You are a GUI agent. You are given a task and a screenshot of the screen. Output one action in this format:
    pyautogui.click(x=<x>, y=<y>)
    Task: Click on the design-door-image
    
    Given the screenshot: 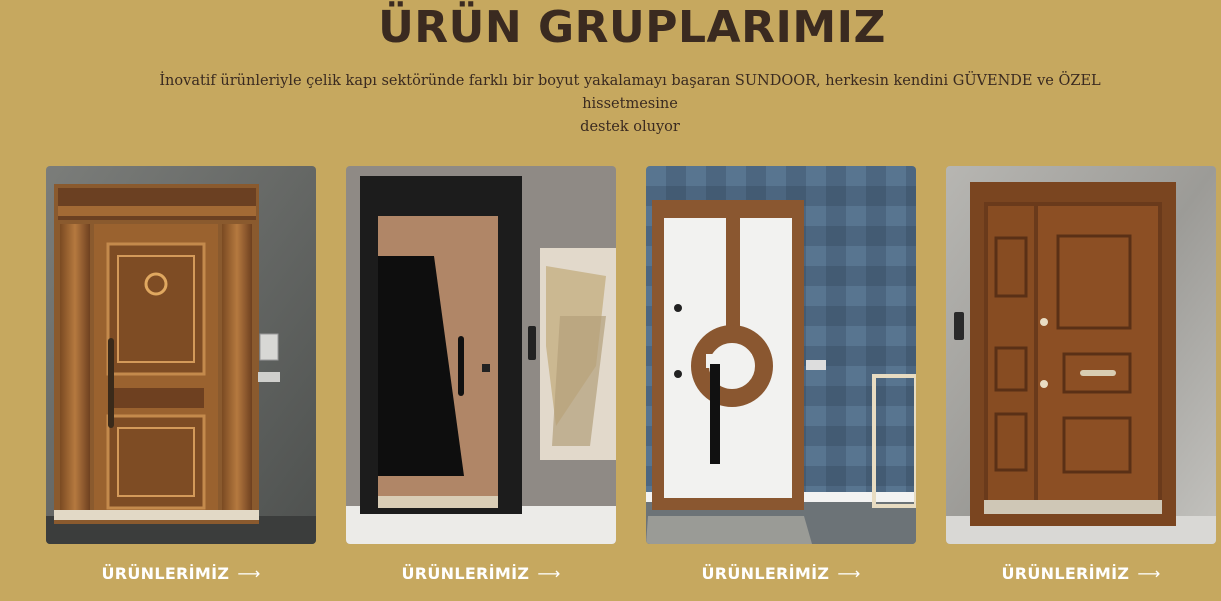 What is the action you would take?
    pyautogui.click(x=781, y=355)
    